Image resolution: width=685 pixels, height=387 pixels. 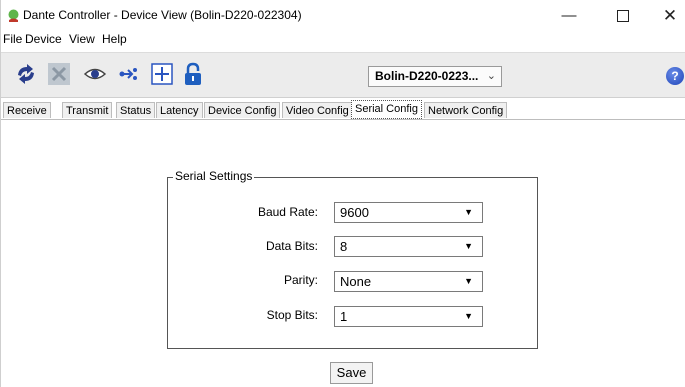 I want to click on lock-icon, so click(x=193, y=74).